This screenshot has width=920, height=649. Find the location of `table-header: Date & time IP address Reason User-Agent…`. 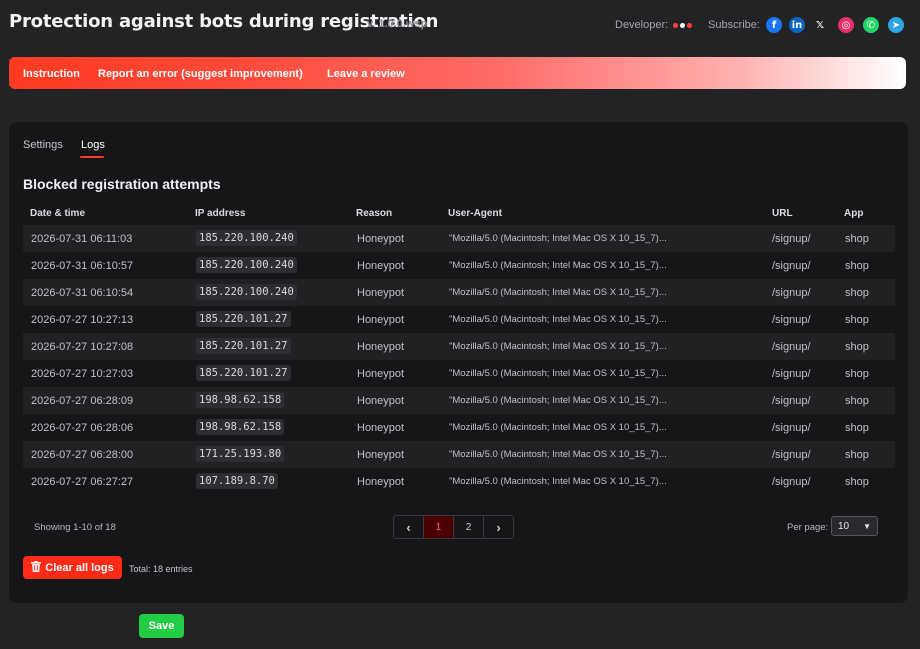

table-header: Date & time IP address Reason User-Agent… is located at coordinates (458, 214).